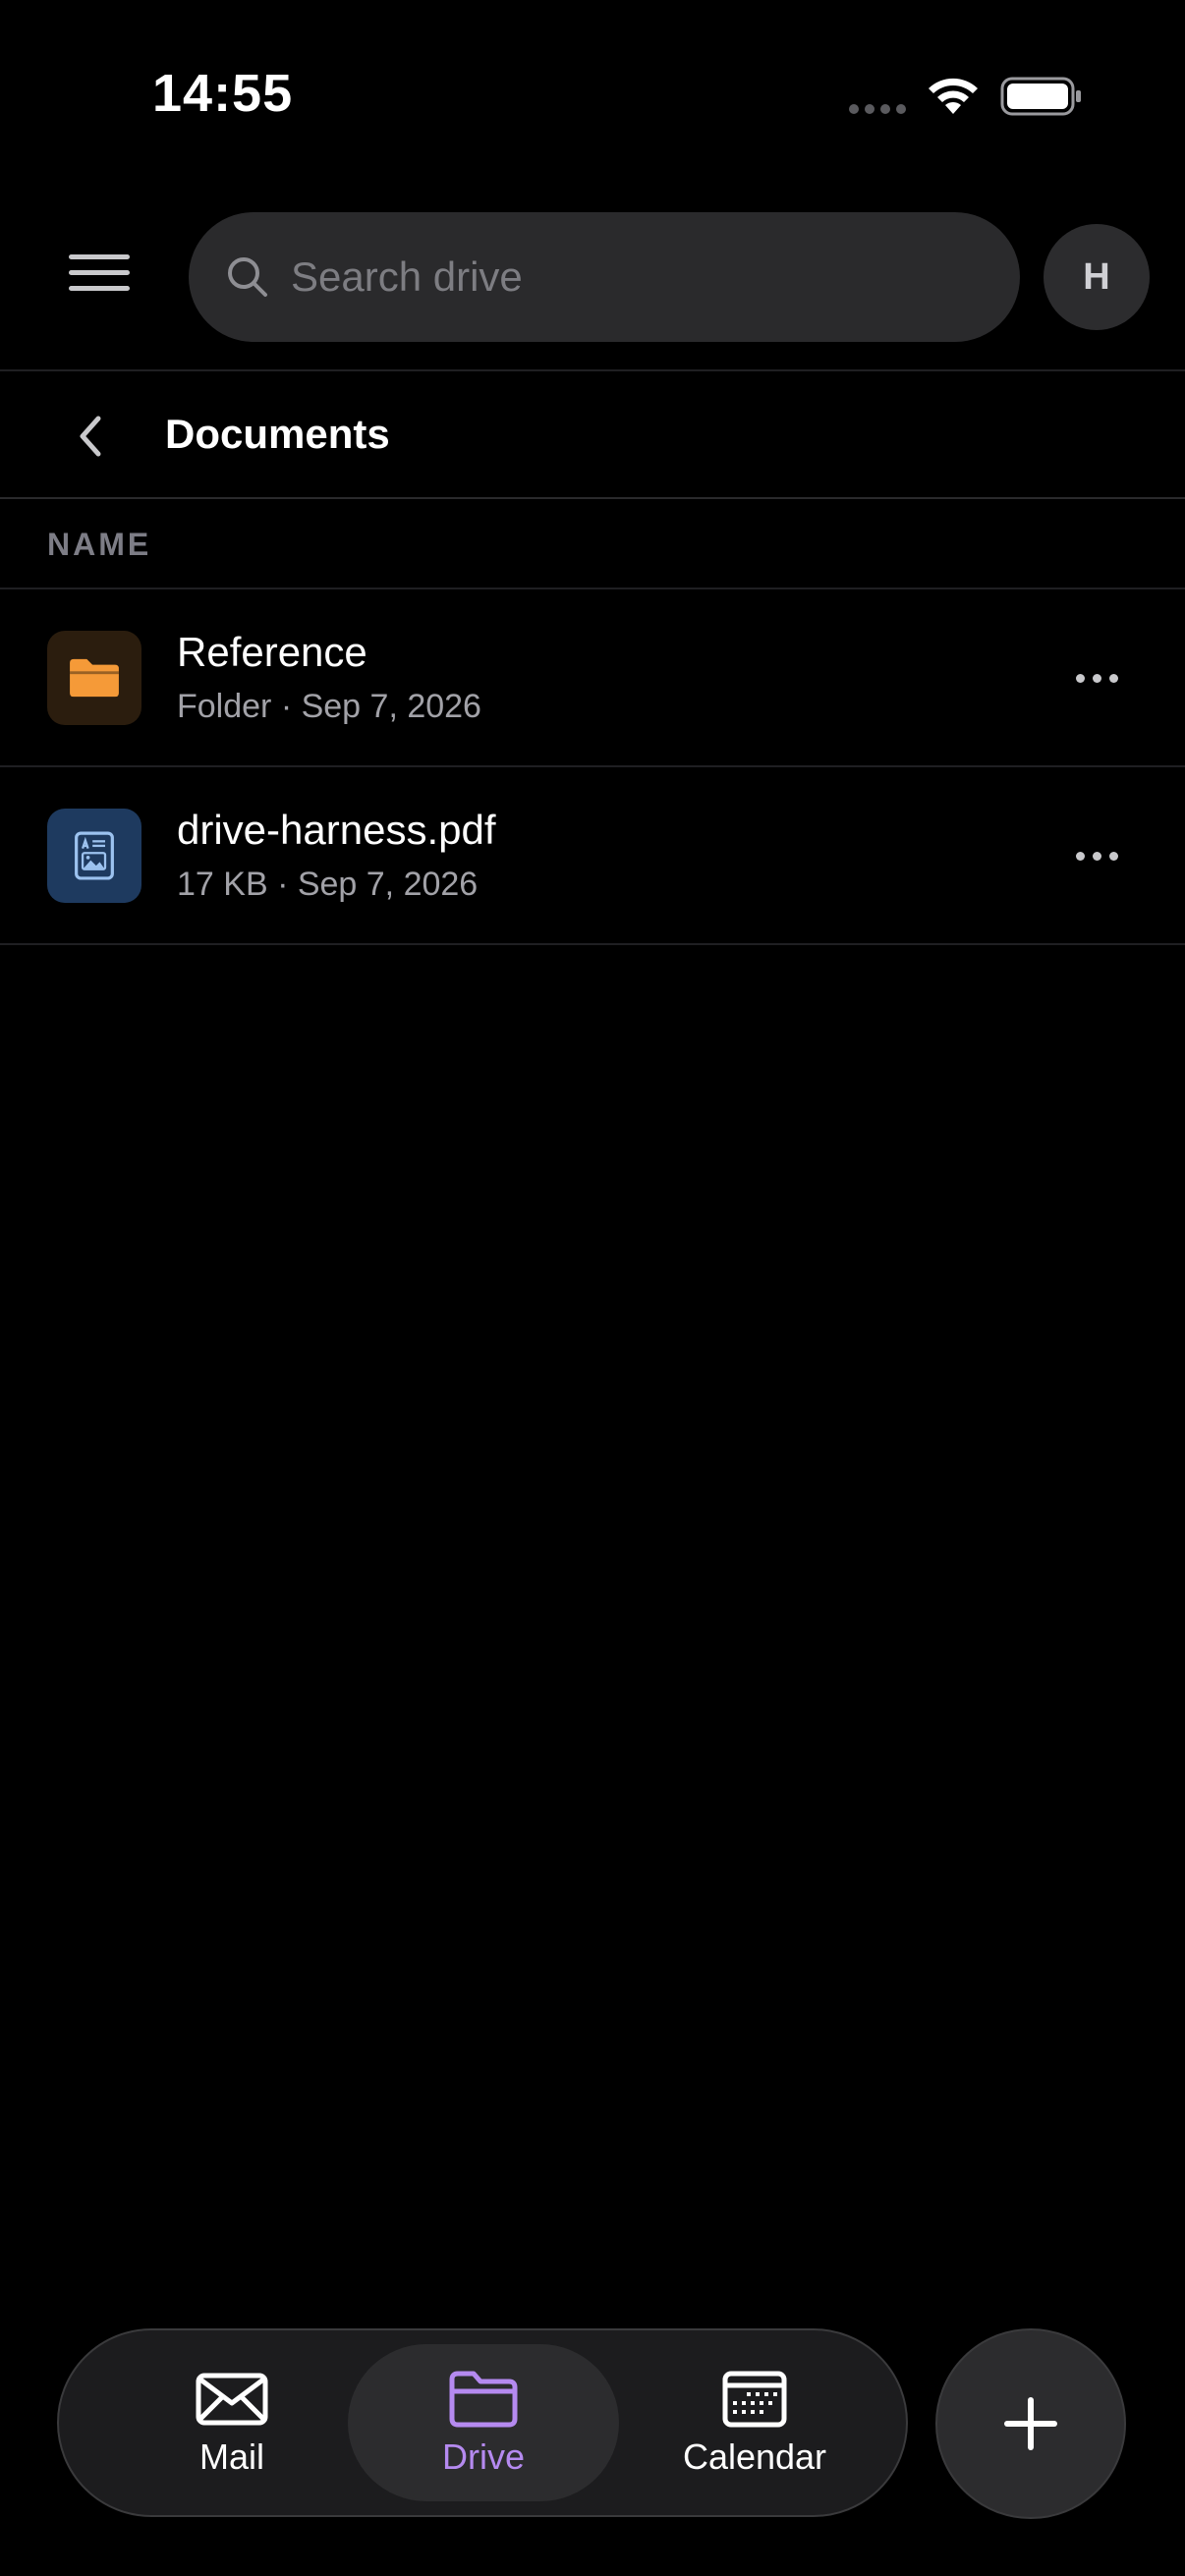 The height and width of the screenshot is (2576, 1185). I want to click on cellular-signal-icon, so click(878, 109).